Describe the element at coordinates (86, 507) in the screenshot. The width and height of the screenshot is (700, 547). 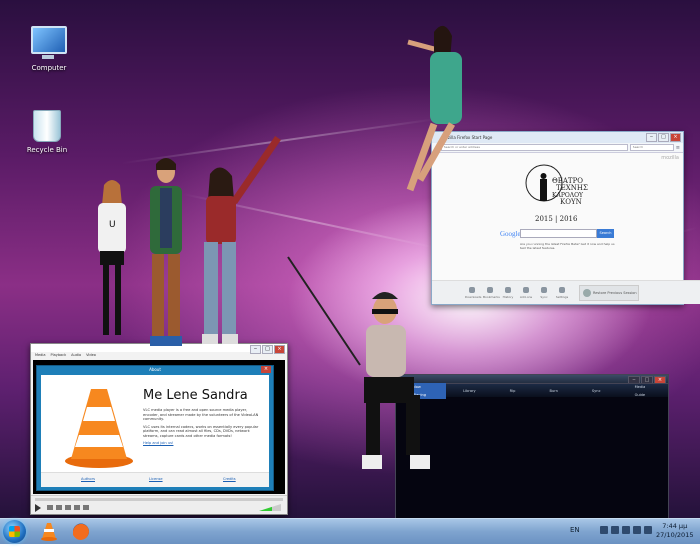
I see `playlist-icon` at that location.